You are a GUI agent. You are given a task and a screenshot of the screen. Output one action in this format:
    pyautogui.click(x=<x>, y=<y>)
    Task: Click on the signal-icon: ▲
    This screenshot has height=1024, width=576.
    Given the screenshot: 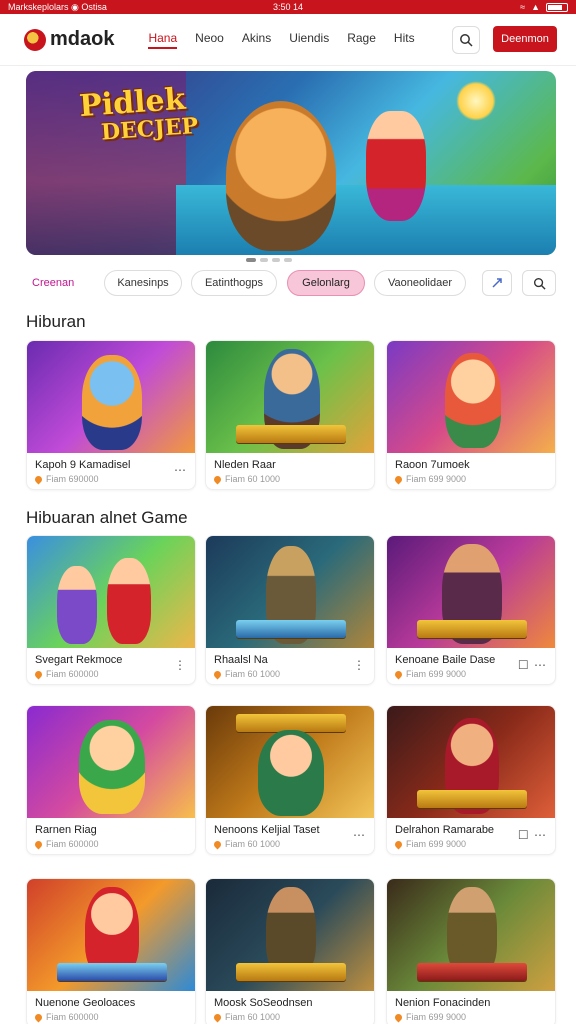 What is the action you would take?
    pyautogui.click(x=535, y=7)
    